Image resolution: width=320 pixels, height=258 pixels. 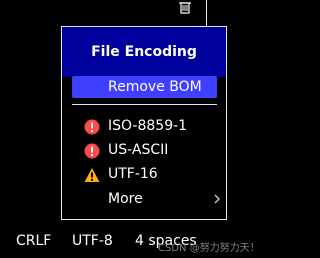 What do you see at coordinates (125, 199) in the screenshot?
I see `more-label: More` at bounding box center [125, 199].